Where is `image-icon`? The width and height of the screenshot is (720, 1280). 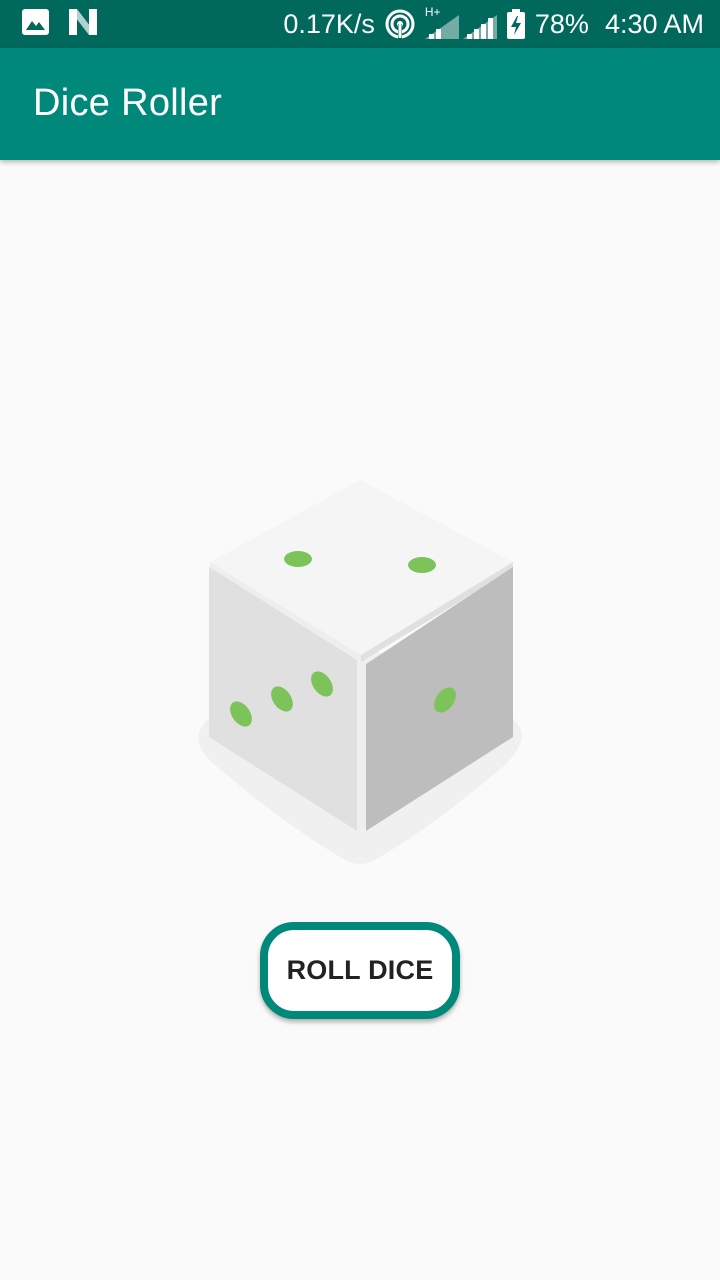
image-icon is located at coordinates (35, 24).